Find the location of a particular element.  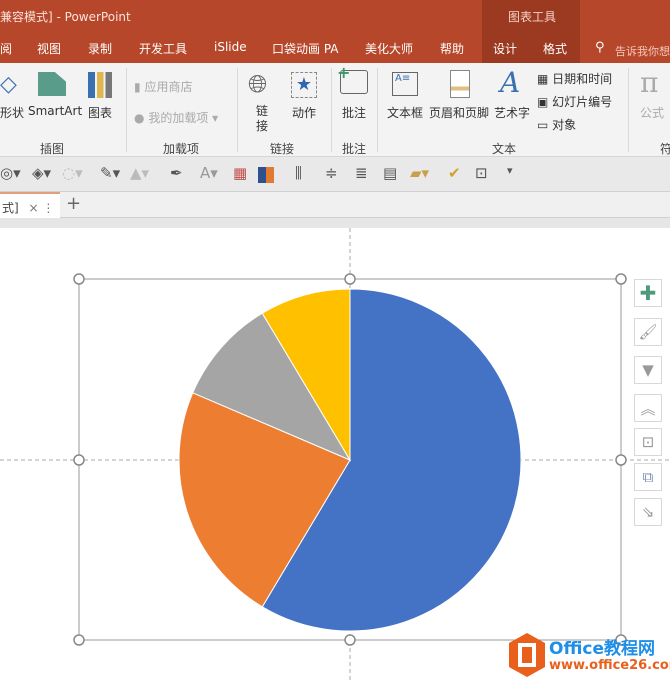

shapes-button: 形状 is located at coordinates (12, 112).